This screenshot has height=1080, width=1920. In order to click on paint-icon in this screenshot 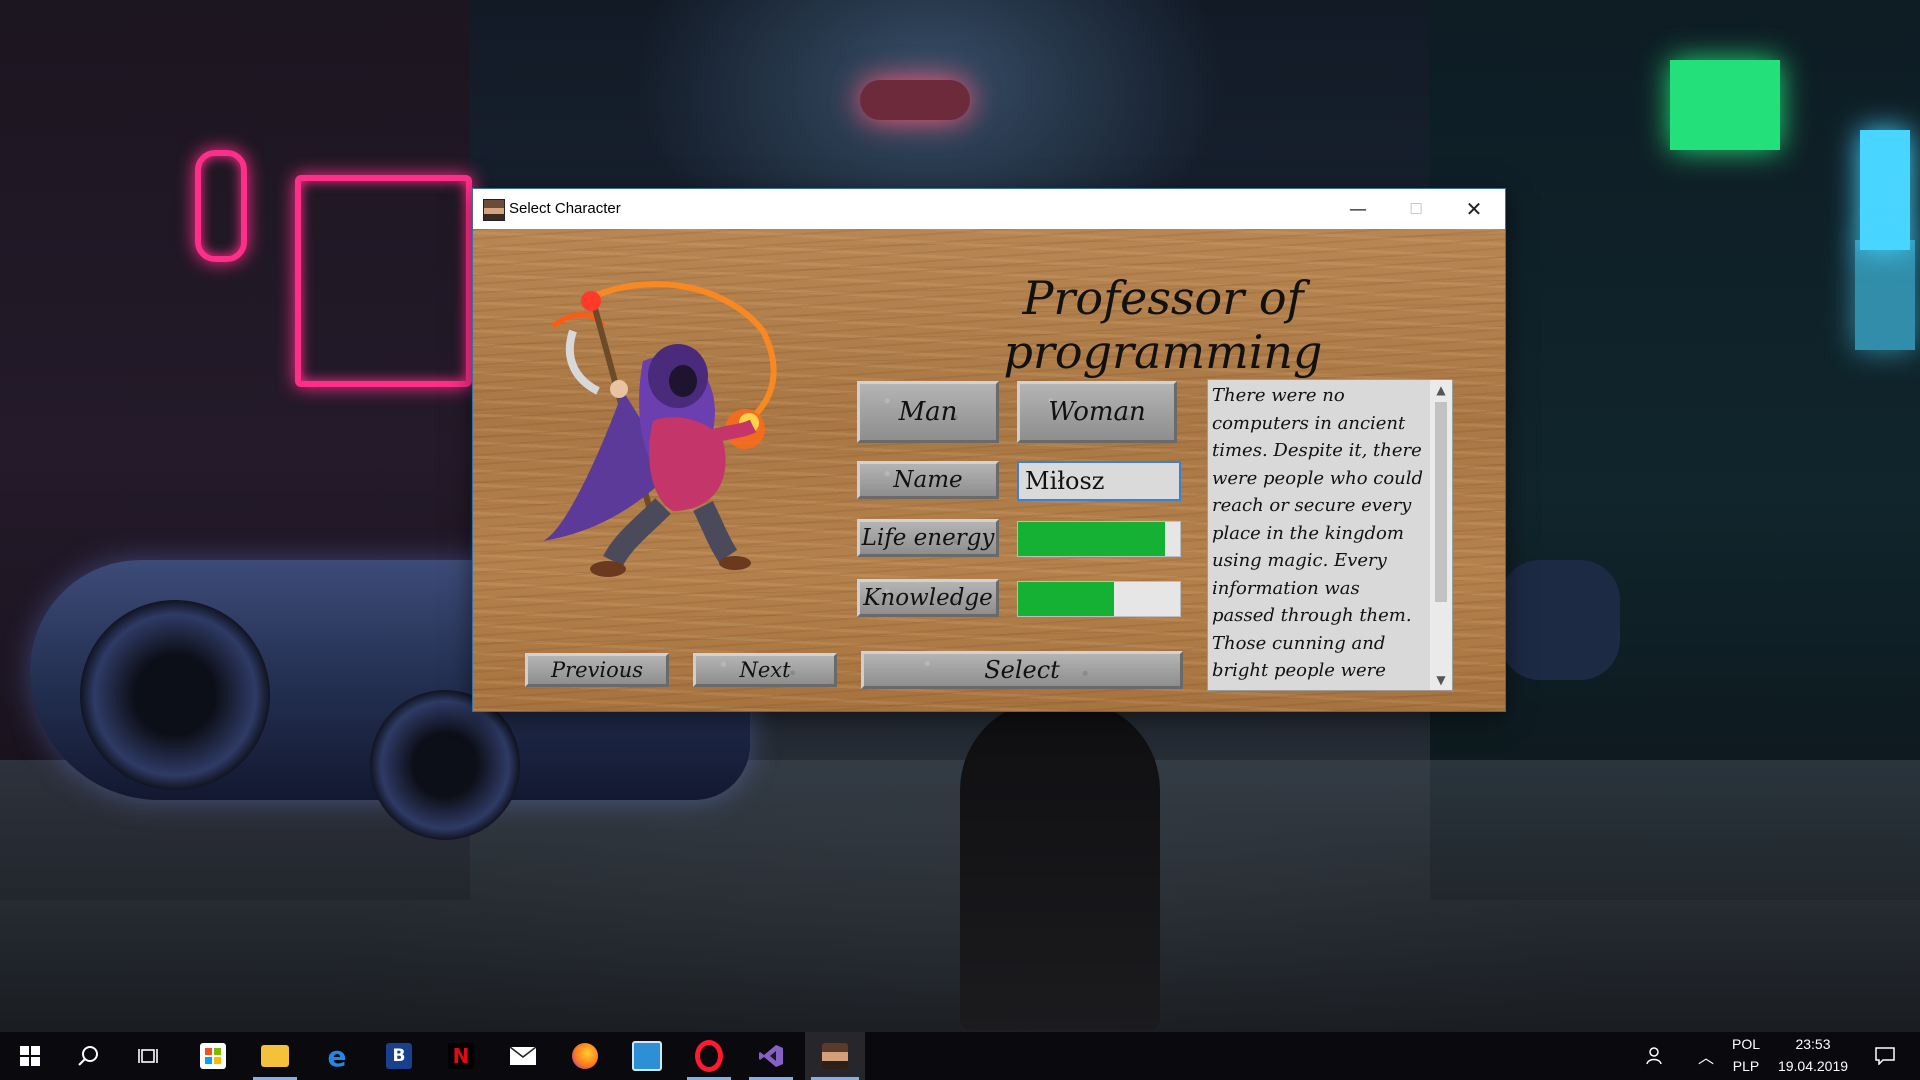, I will do `click(647, 1056)`.